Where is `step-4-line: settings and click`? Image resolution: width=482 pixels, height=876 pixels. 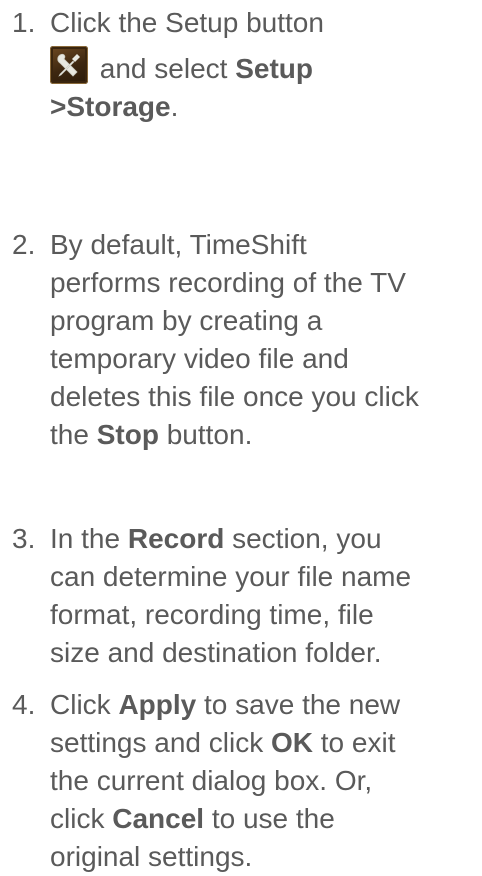 step-4-line: settings and click is located at coordinates (157, 742).